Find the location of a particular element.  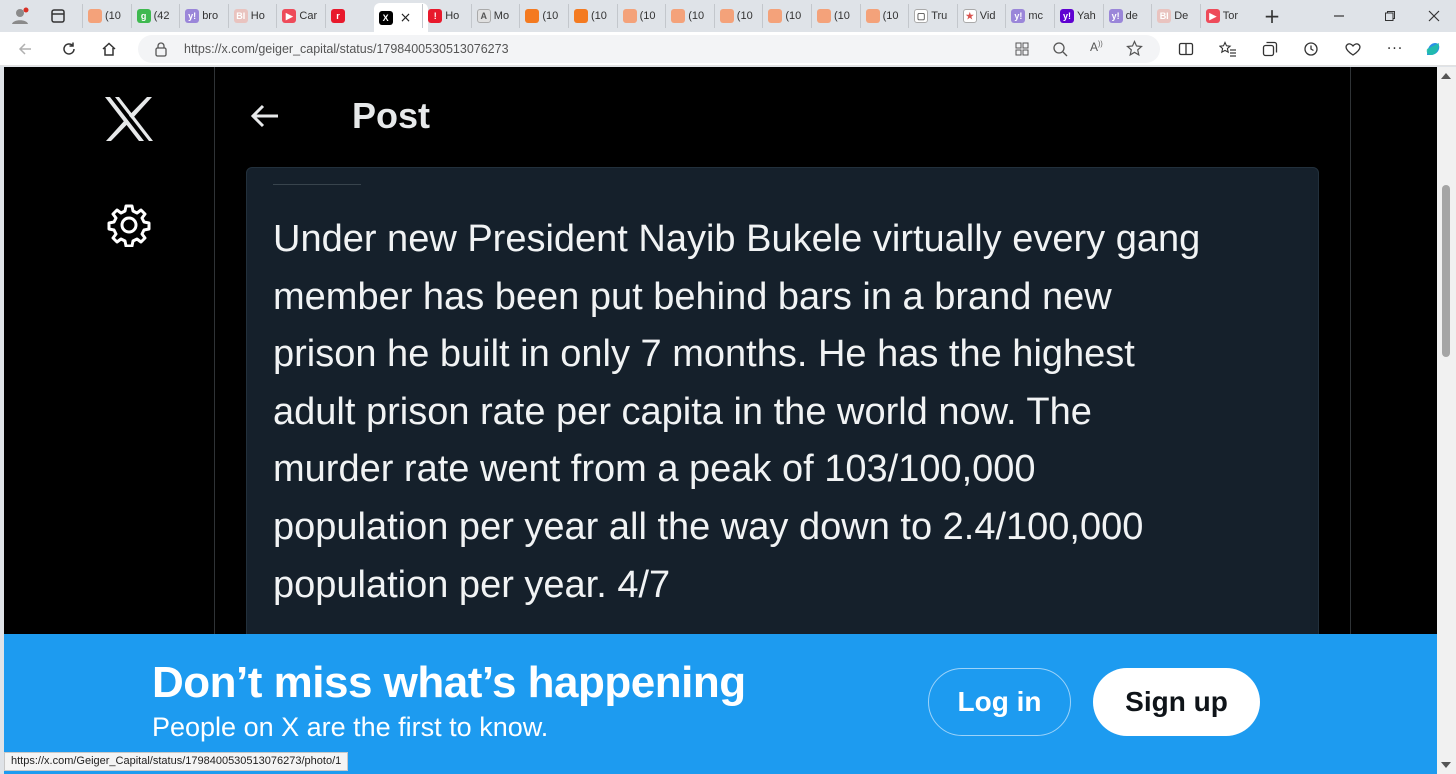

tab-actions-icon is located at coordinates (58, 16).